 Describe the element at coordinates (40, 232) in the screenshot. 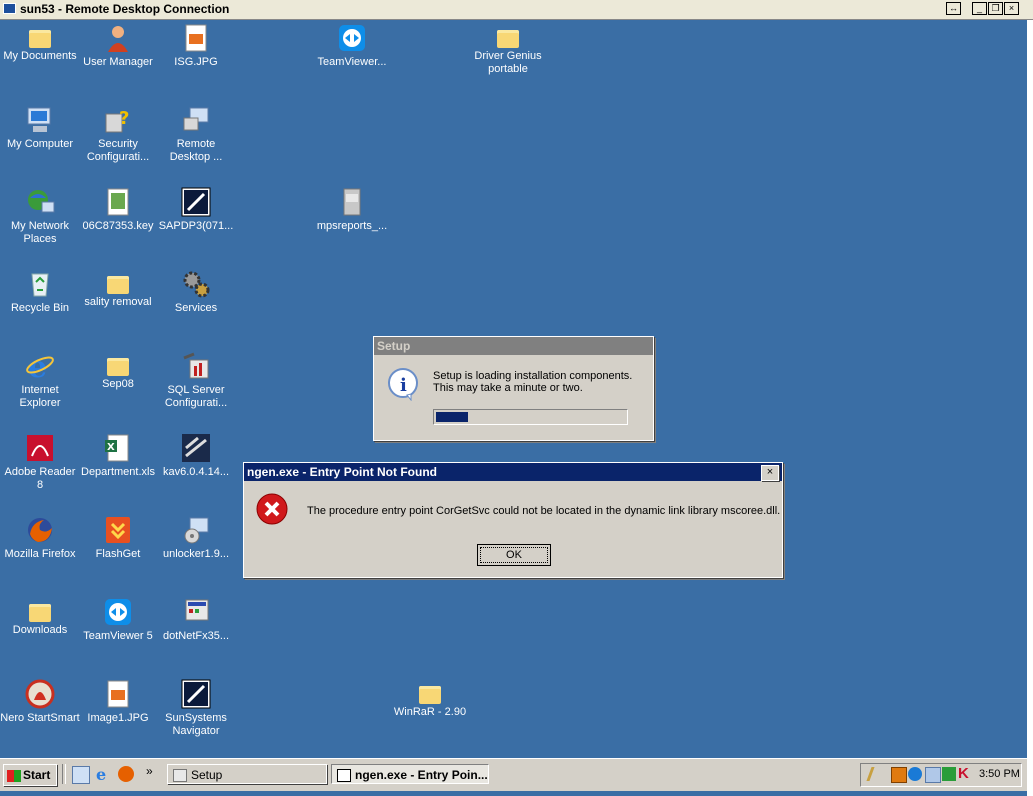

I see `icon-label: My Network Places` at that location.